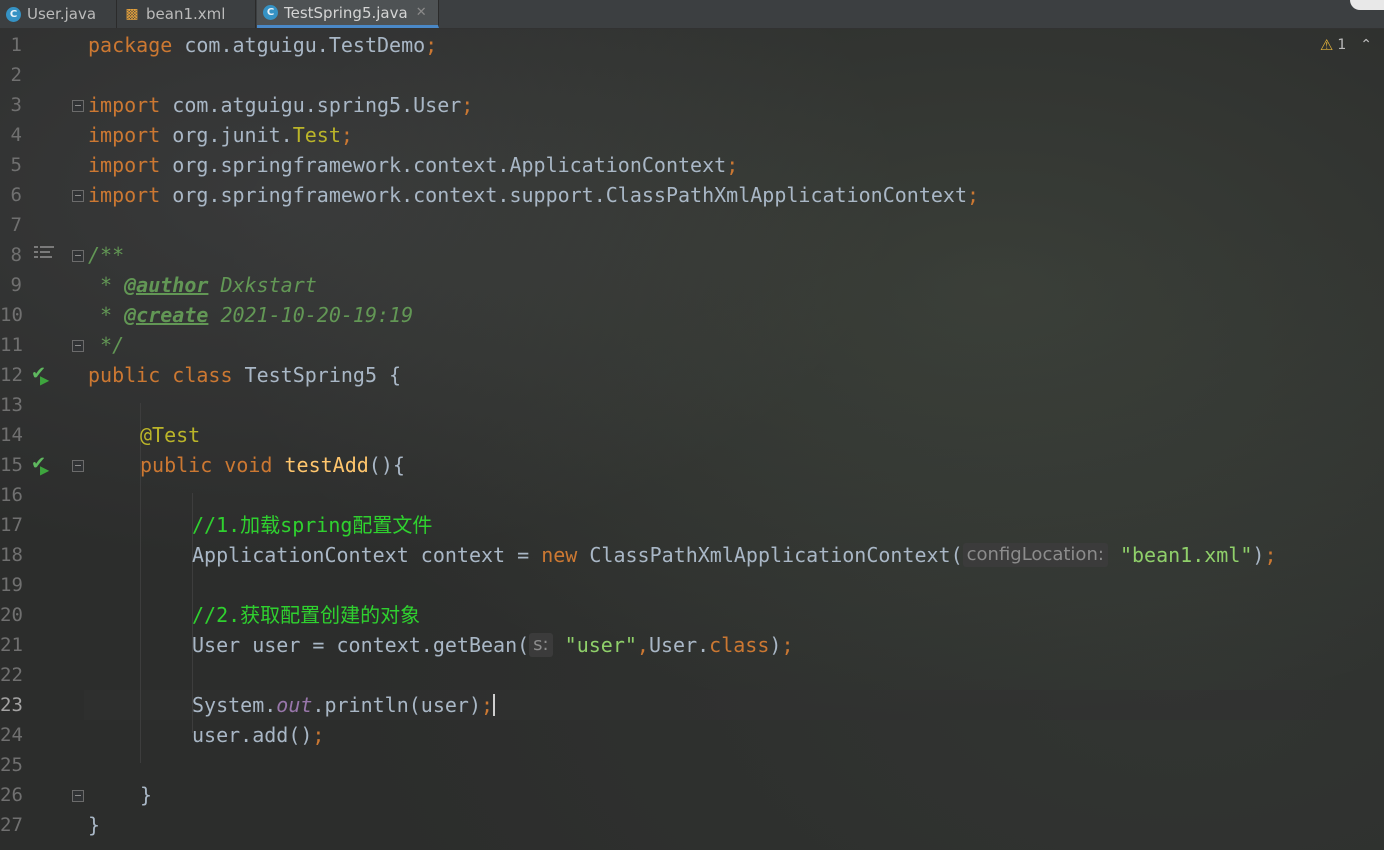 This screenshot has width=1384, height=850. Describe the element at coordinates (132, 14) in the screenshot. I see `xml-file-icon: ▩` at that location.